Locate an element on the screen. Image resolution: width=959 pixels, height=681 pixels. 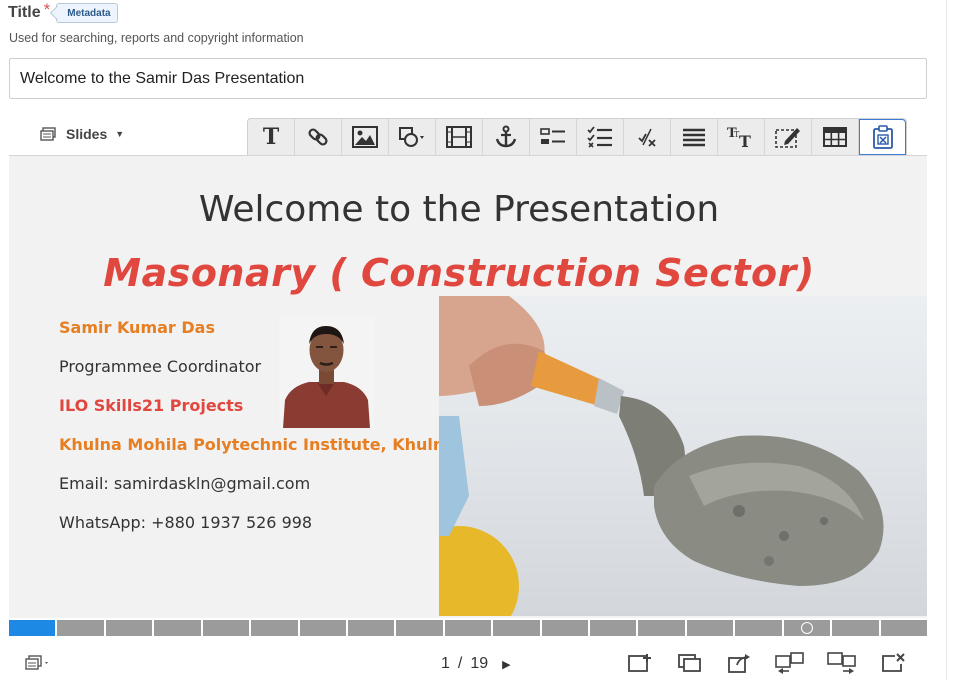
fill-blanks-button is located at coordinates (647, 137).